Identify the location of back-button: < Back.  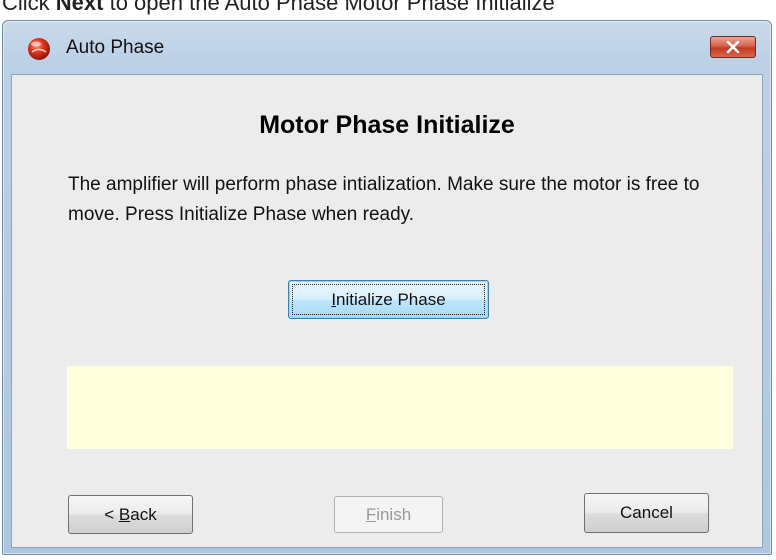
(130, 514).